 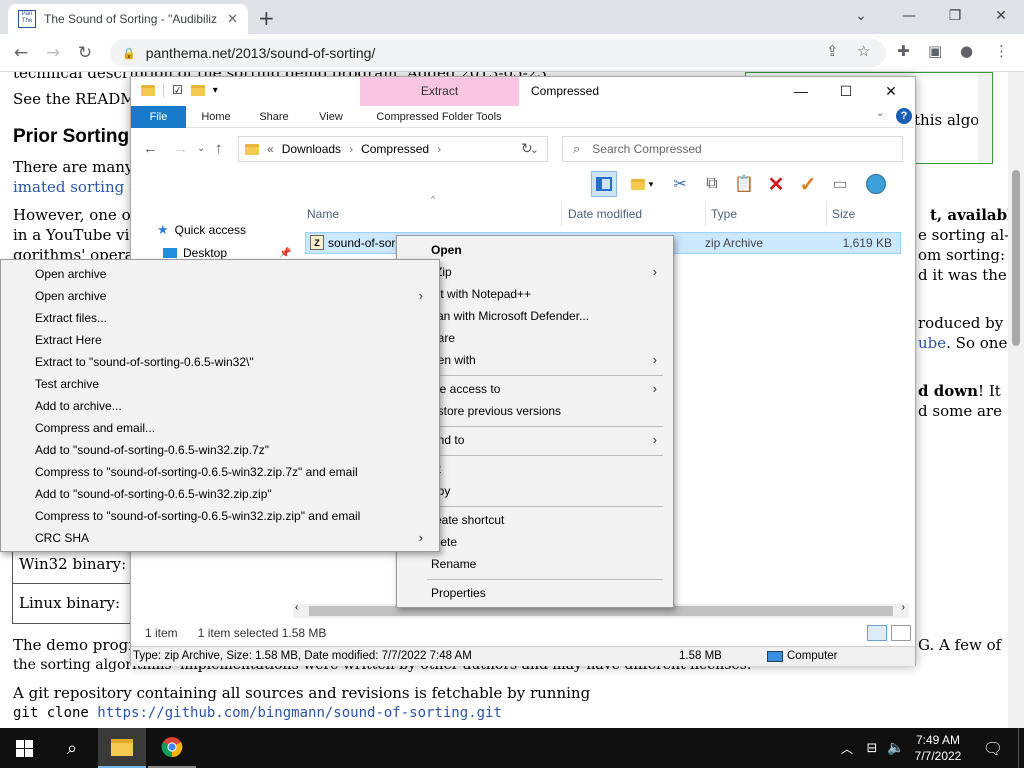 I want to click on new-folder-icon, so click(x=197, y=90).